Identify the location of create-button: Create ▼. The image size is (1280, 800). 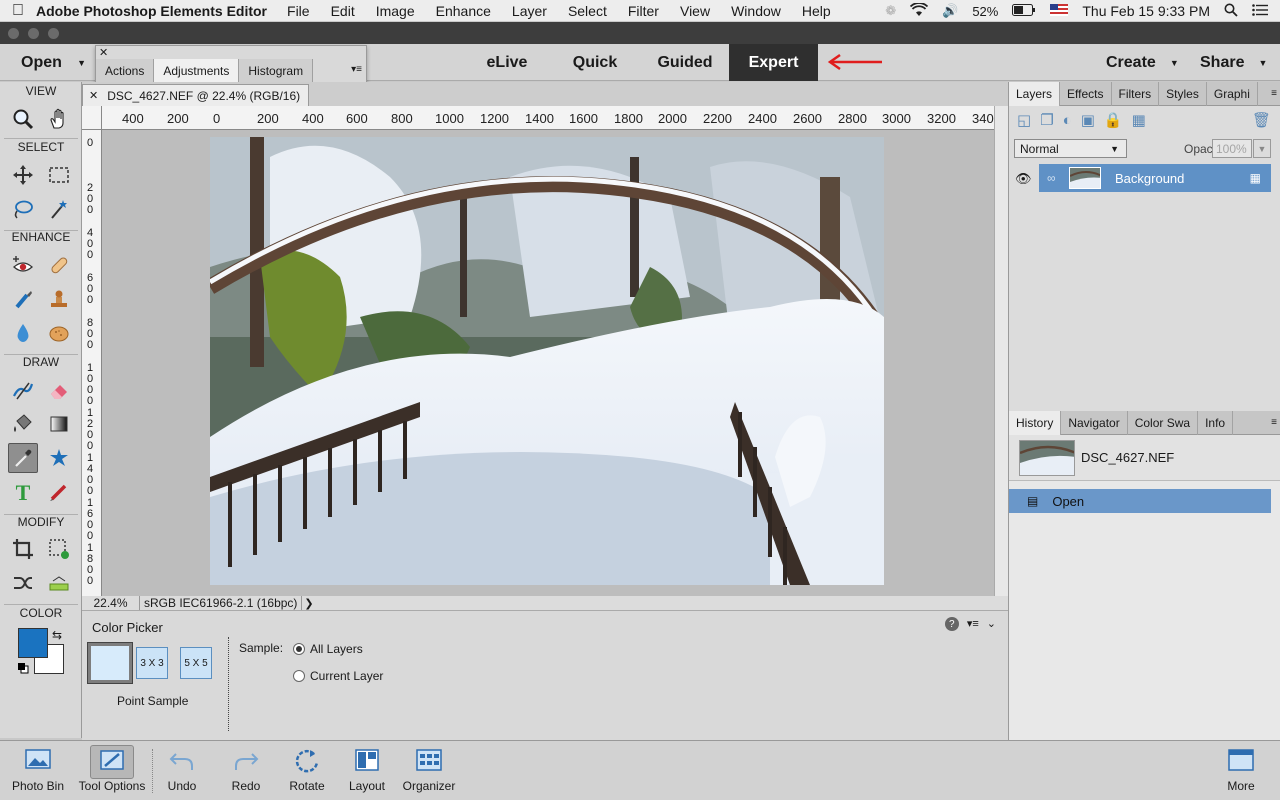
(1142, 62).